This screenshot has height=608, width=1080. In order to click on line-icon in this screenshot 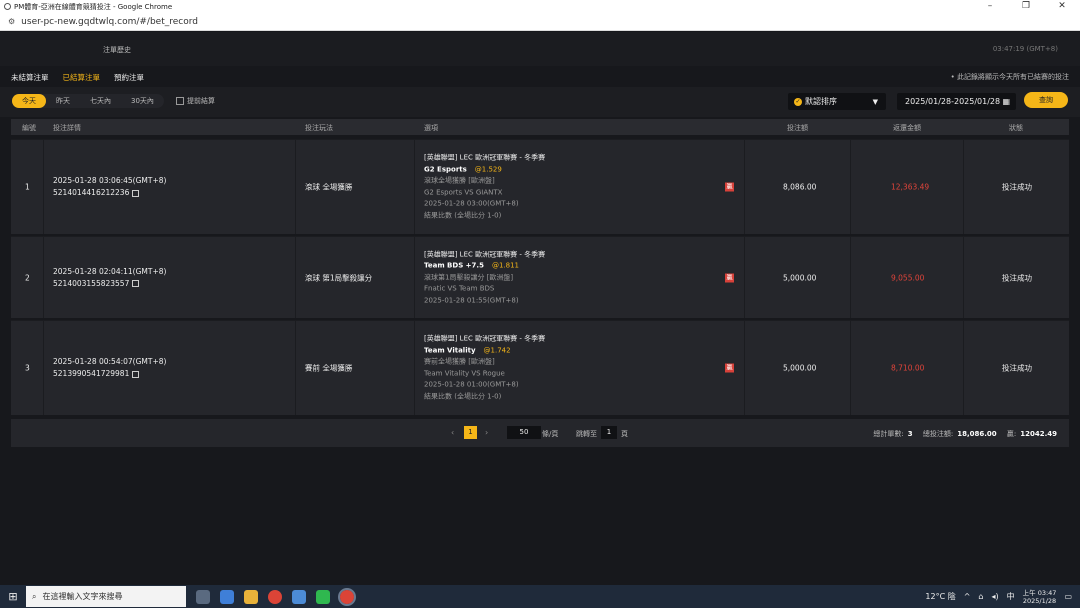, I will do `click(323, 596)`.